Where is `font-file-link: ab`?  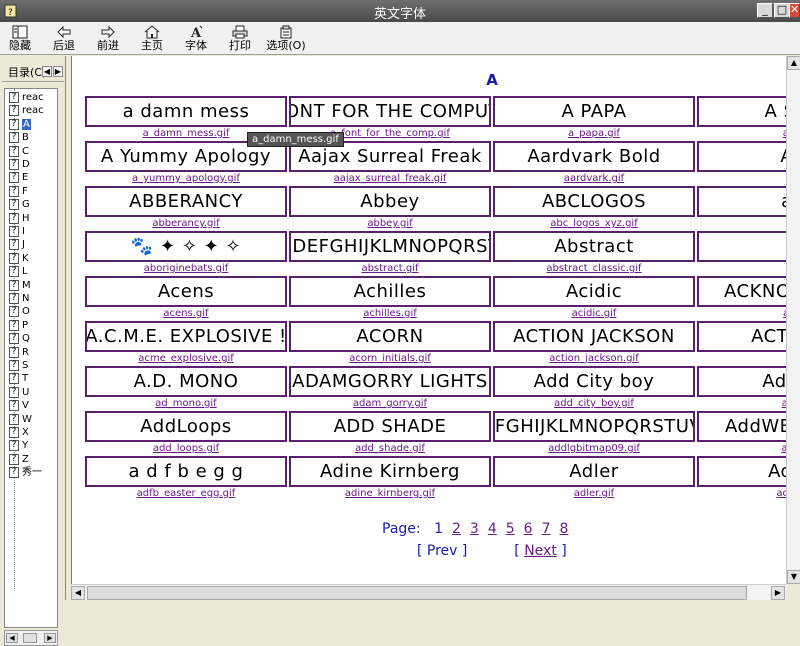 font-file-link: ab is located at coordinates (742, 223).